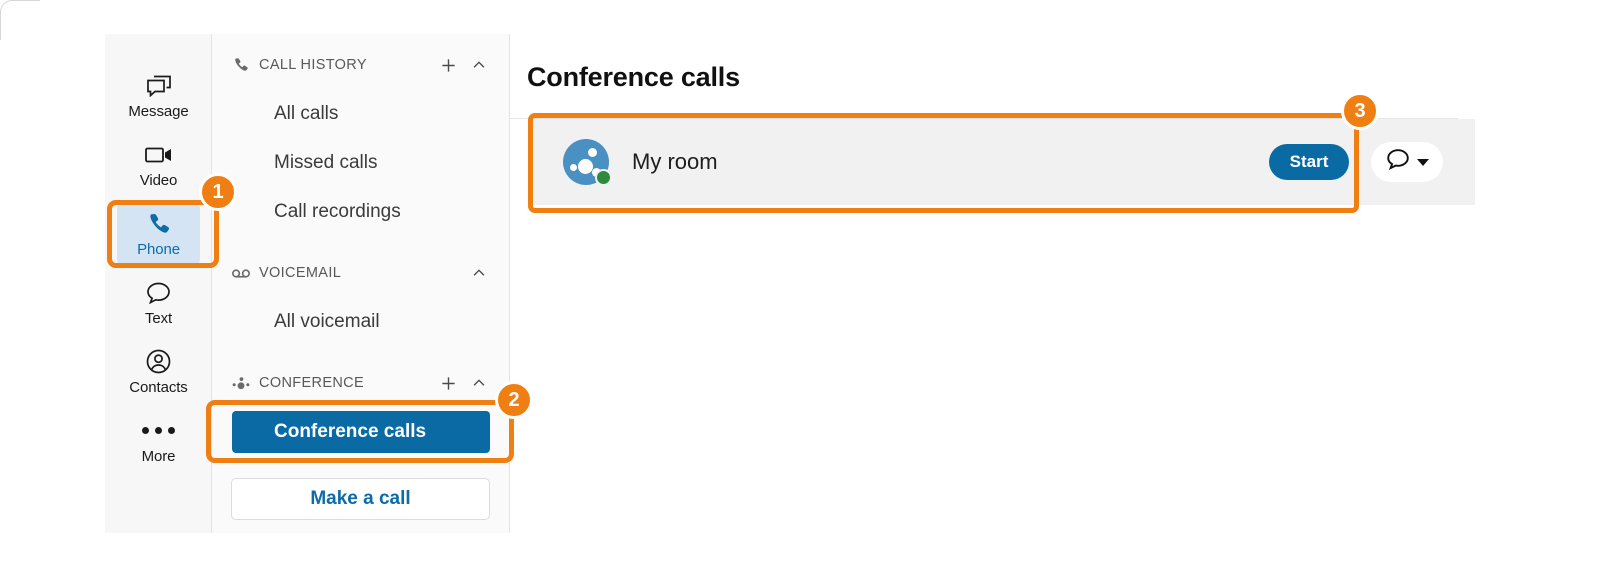 Image resolution: width=1600 pixels, height=588 pixels. Describe the element at coordinates (675, 161) in the screenshot. I see `room-name: My room` at that location.